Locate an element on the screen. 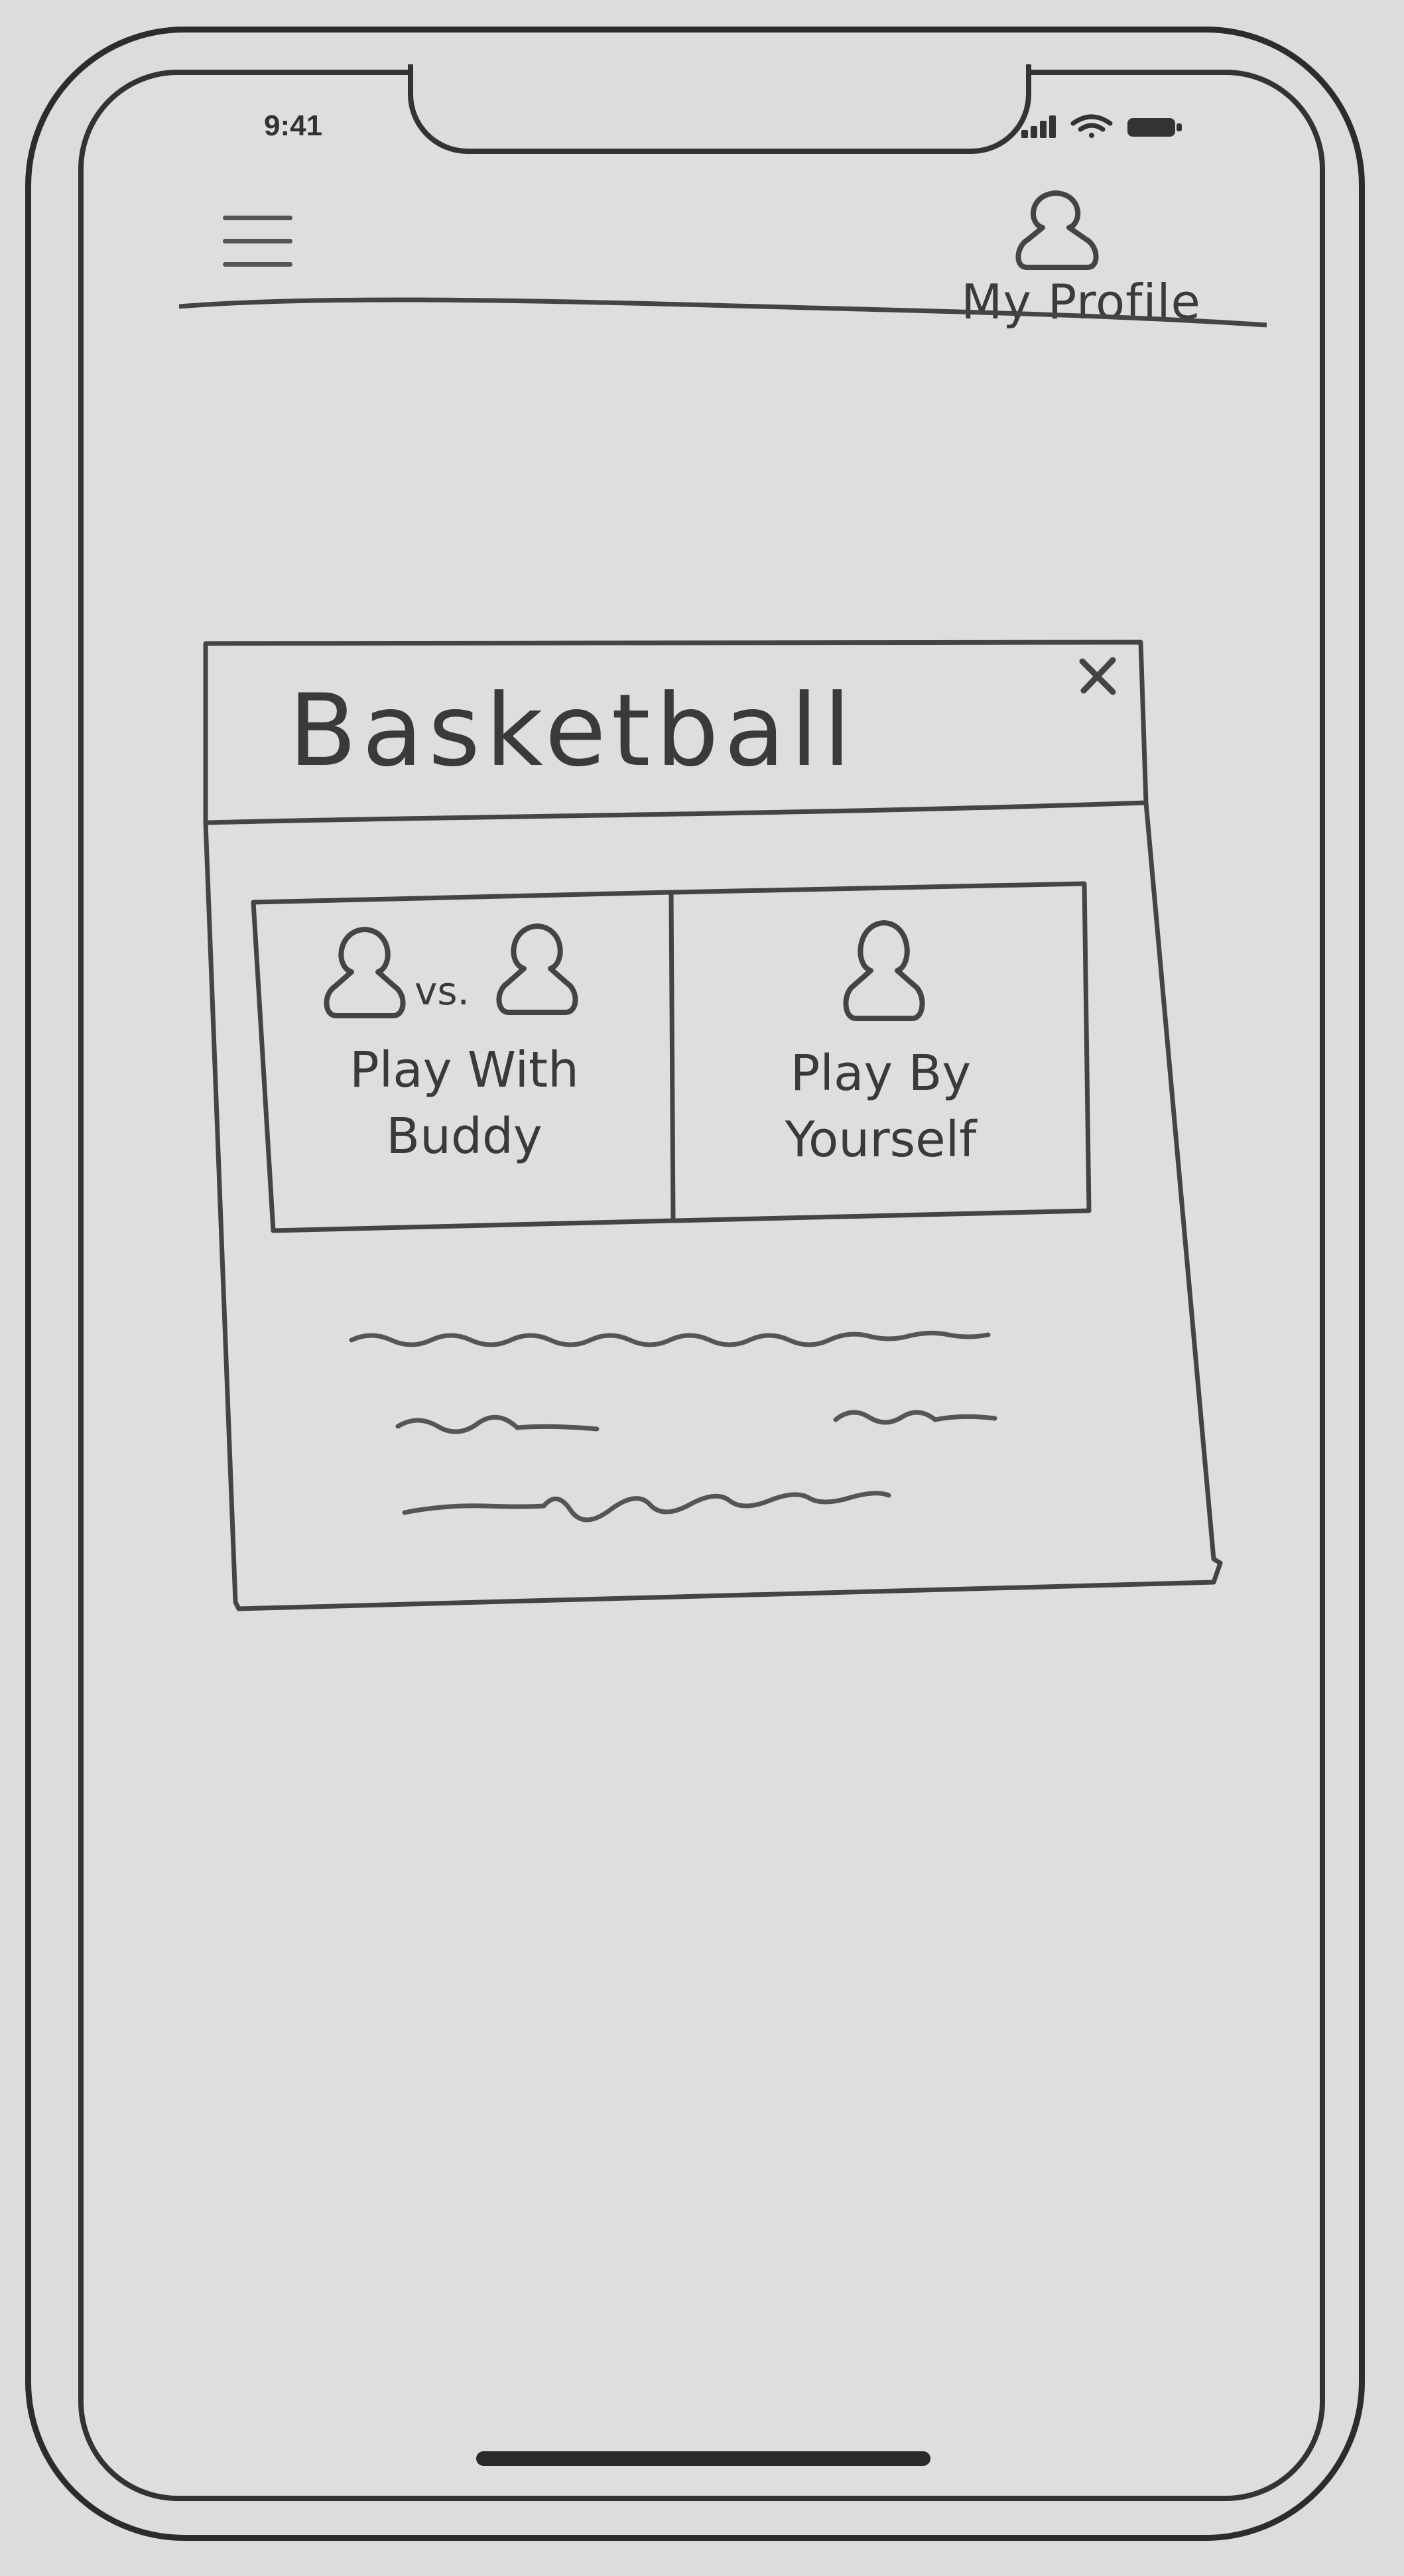 The height and width of the screenshot is (2576, 1404). option-label-line1: Play With is located at coordinates (464, 1070).